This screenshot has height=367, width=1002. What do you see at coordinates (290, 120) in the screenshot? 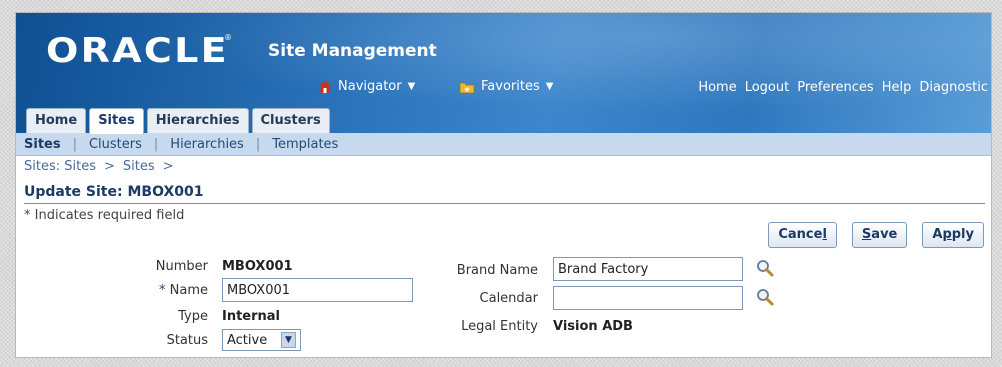
I see `tab-clusters: Clusters` at bounding box center [290, 120].